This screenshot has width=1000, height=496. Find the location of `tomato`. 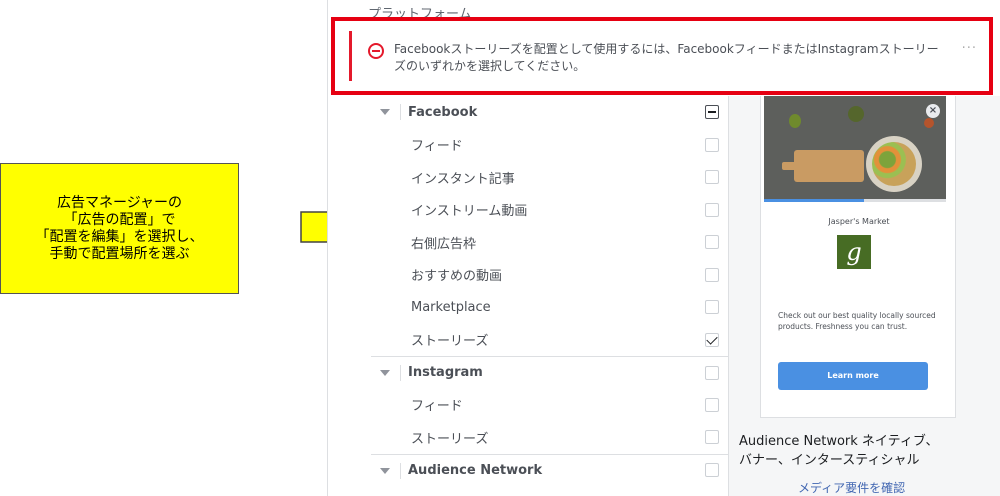

tomato is located at coordinates (929, 123).